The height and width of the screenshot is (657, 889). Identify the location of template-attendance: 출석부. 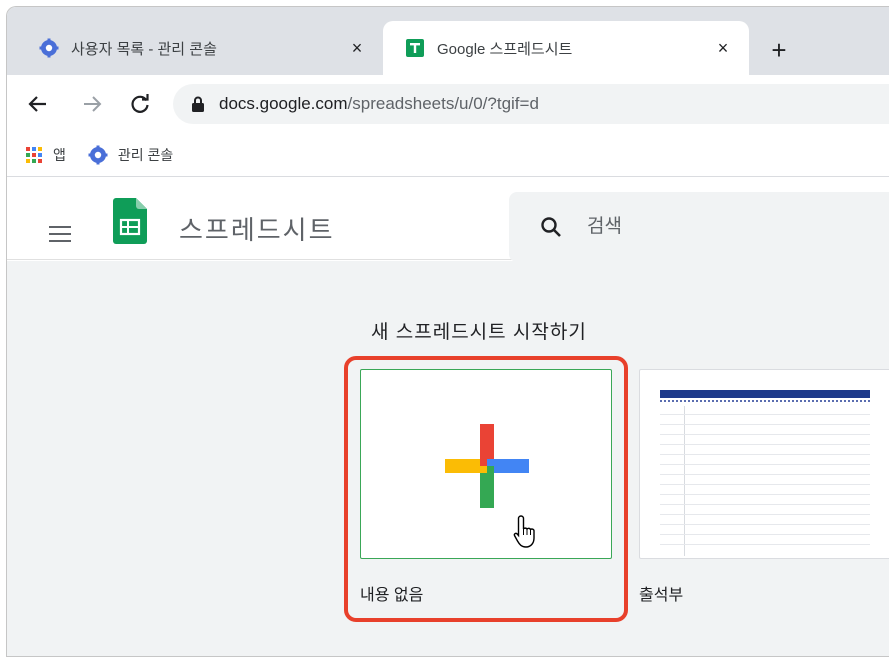
(764, 487).